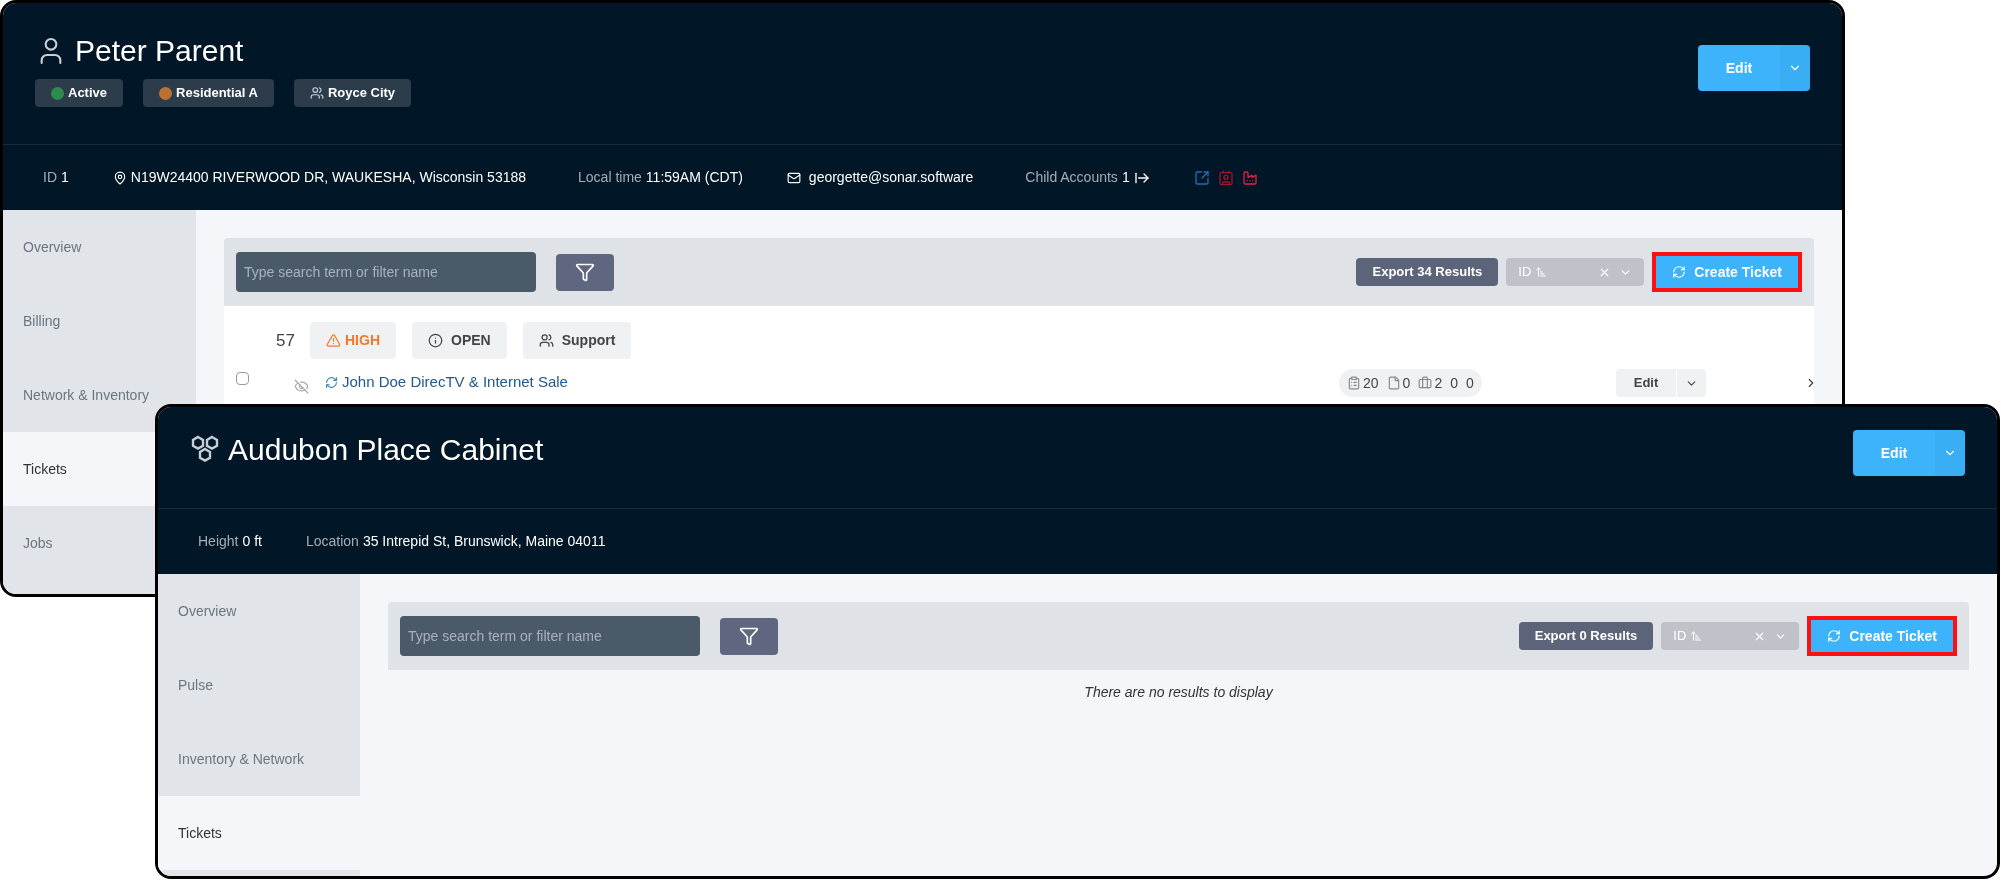 The width and height of the screenshot is (2001, 880). Describe the element at coordinates (891, 177) in the screenshot. I see `email-link: georgette@sonar.software` at that location.